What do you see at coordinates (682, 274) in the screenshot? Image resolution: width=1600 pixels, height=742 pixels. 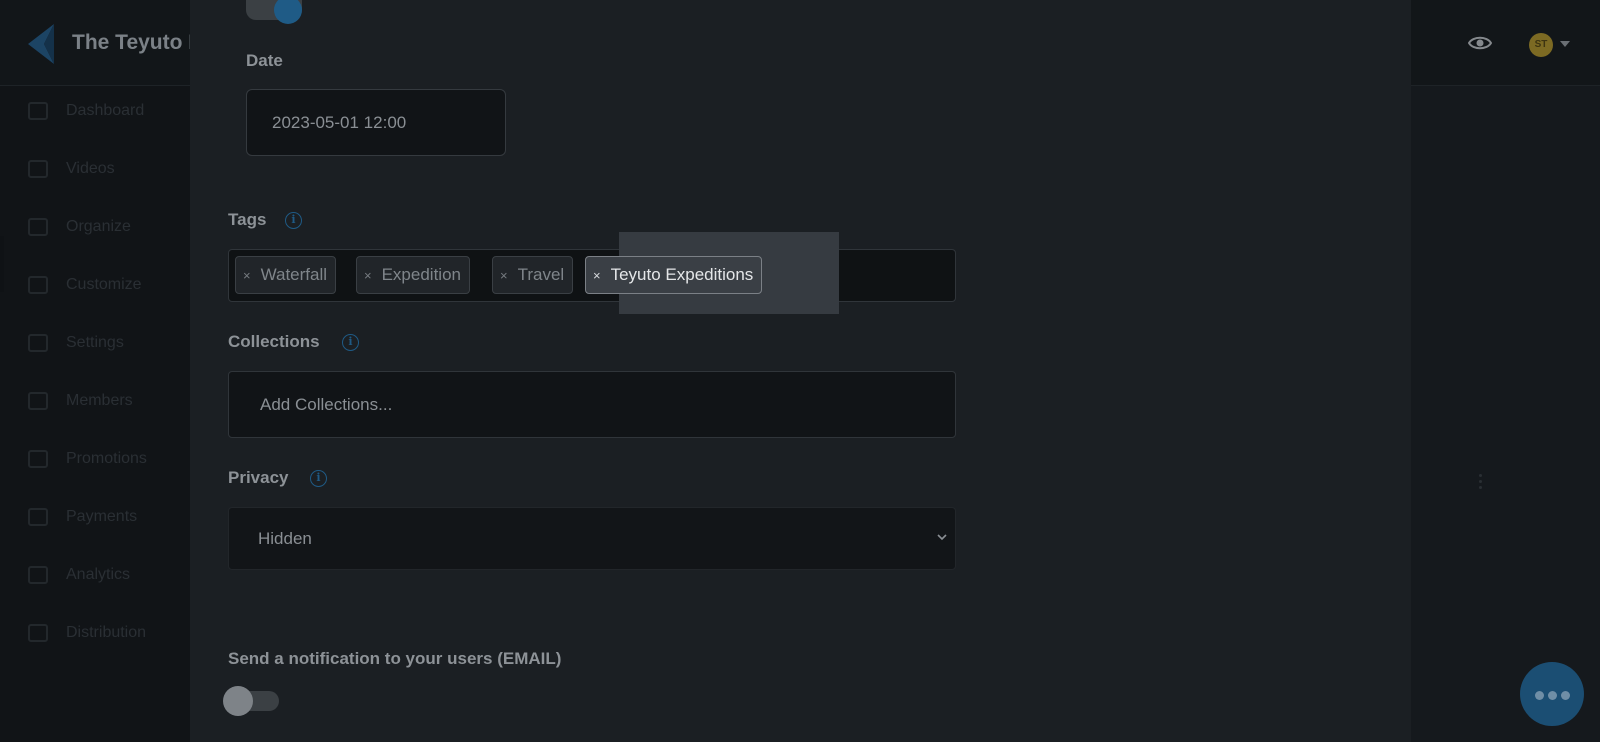 I see `tag-label: Teyuto Expeditions` at bounding box center [682, 274].